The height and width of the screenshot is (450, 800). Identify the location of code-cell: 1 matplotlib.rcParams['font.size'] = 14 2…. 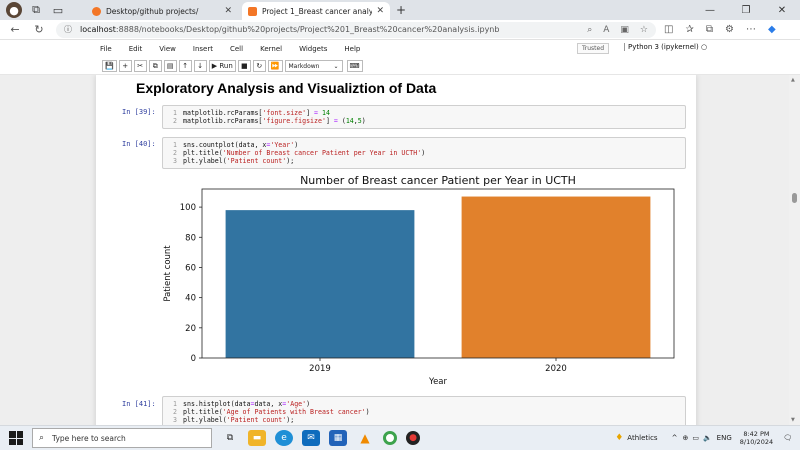
(424, 117).